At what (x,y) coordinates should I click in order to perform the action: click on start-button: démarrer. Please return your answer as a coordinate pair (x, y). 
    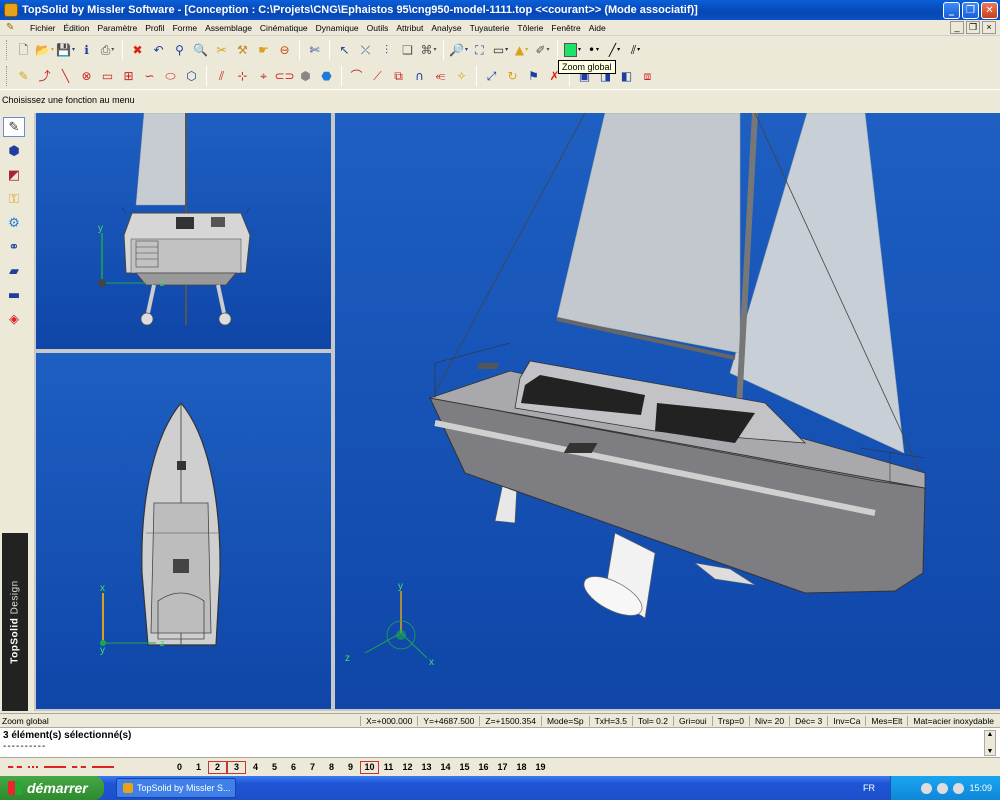
    Looking at the image, I should click on (52, 788).